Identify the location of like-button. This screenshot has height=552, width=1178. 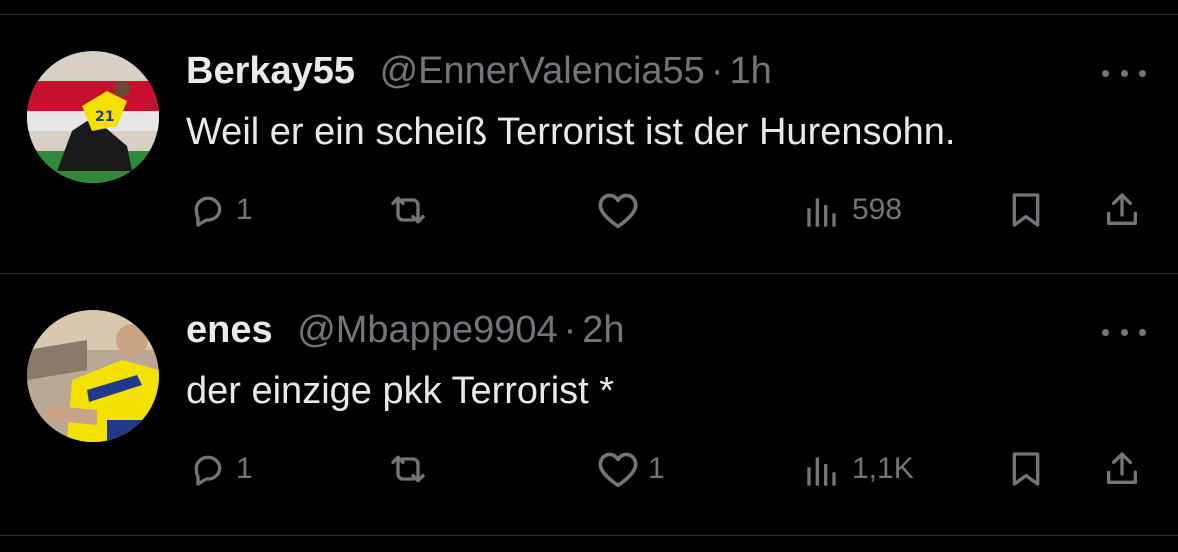
(622, 210).